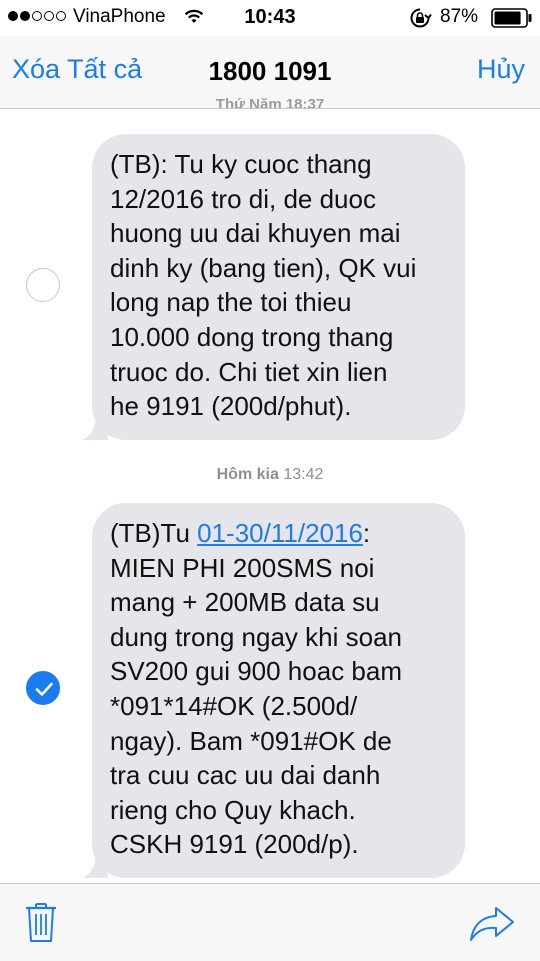  What do you see at coordinates (263, 267) in the screenshot?
I see `message-1-line: dinh ky (bang tien), QK vui` at bounding box center [263, 267].